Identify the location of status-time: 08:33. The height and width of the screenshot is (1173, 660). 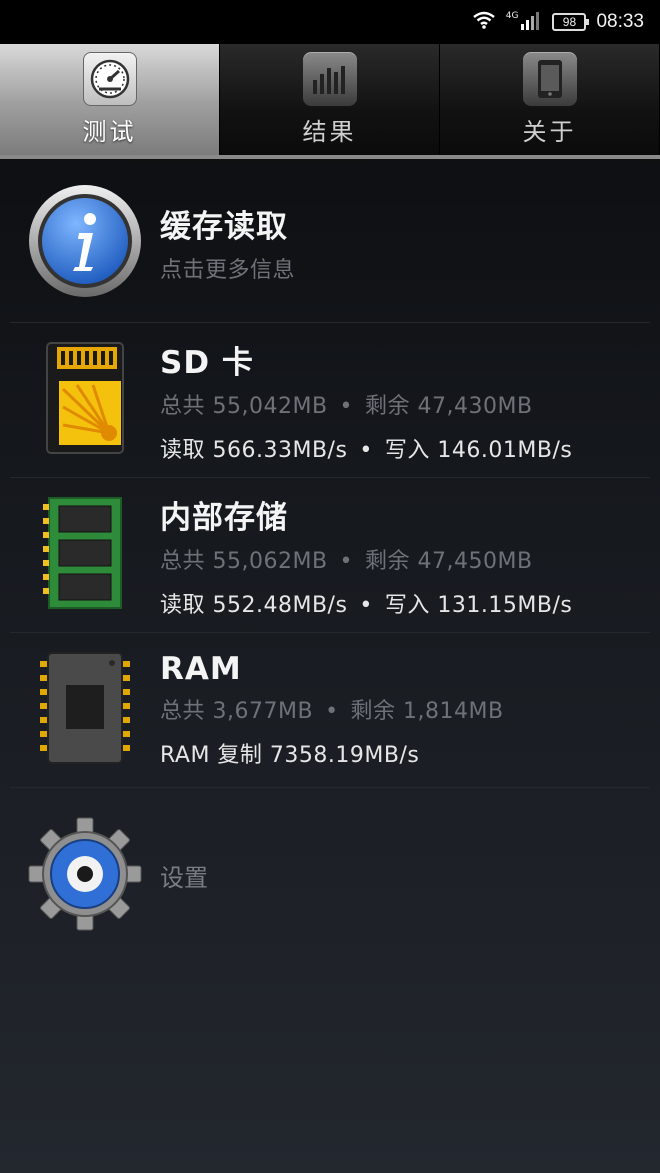
(620, 21).